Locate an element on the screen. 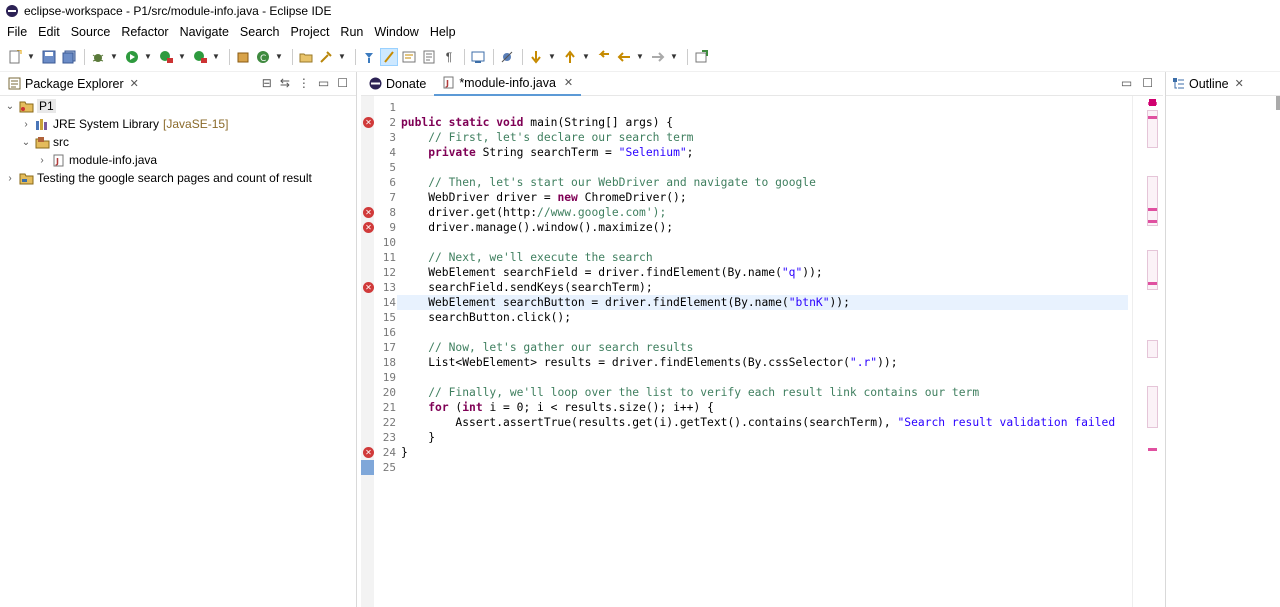  overview-ruler is located at coordinates (1147, 351).